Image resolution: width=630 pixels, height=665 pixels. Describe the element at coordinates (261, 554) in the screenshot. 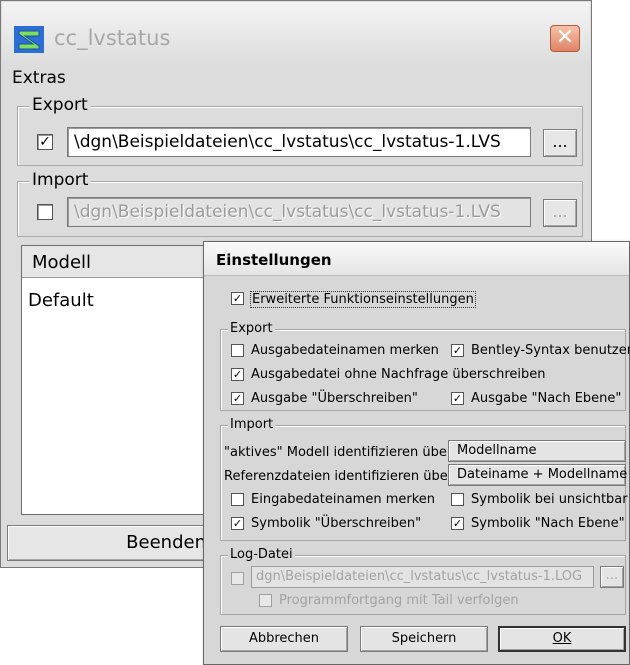

I see `settings-log-legend: Log-Datei` at that location.